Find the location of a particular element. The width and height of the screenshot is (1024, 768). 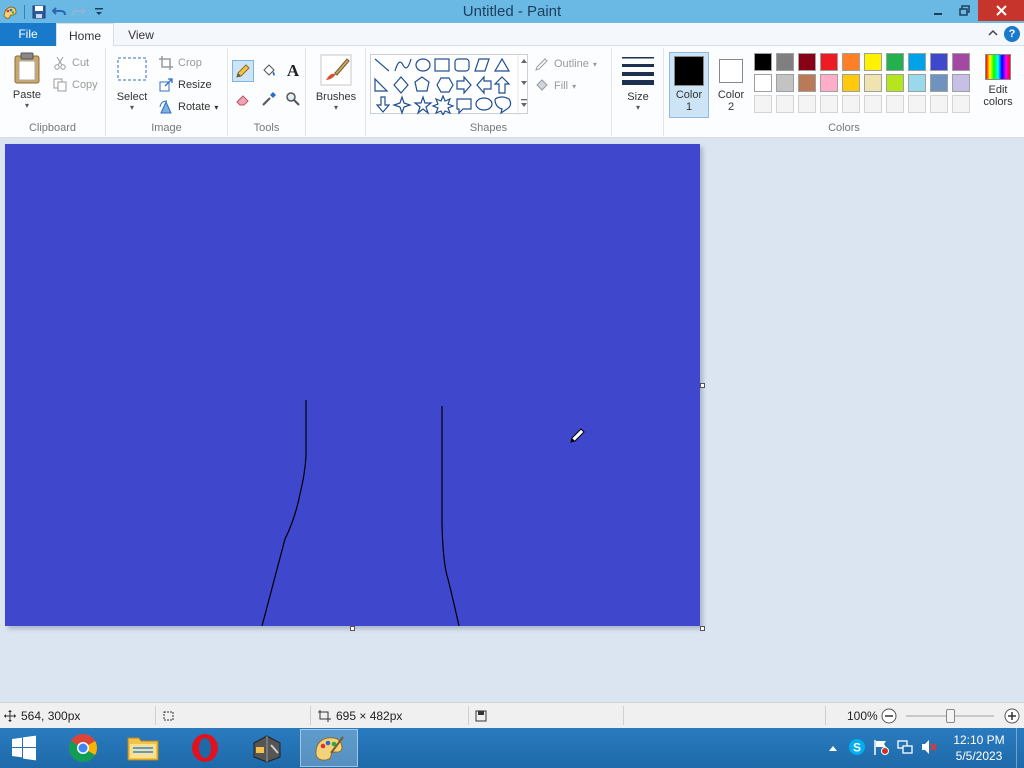

clipboard-label: Clipboard is located at coordinates (52, 128).